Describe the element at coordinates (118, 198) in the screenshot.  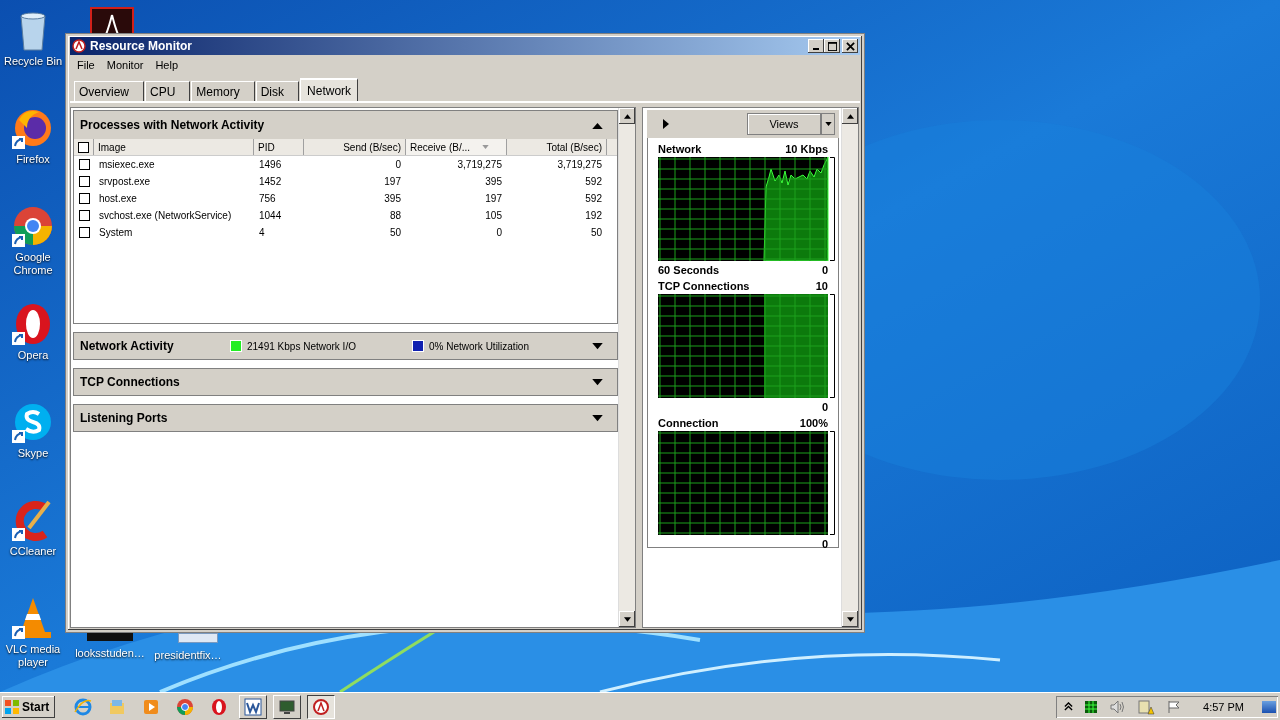
I see `table-cell-text: host.exe` at that location.